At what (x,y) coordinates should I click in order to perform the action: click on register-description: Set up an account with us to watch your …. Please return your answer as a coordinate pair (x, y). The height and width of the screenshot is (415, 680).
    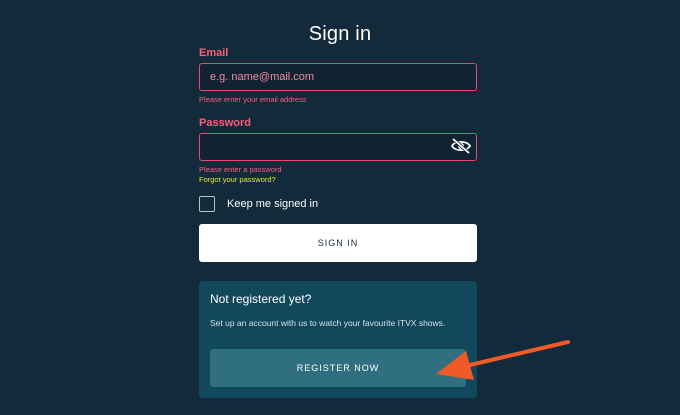
    Looking at the image, I should click on (328, 323).